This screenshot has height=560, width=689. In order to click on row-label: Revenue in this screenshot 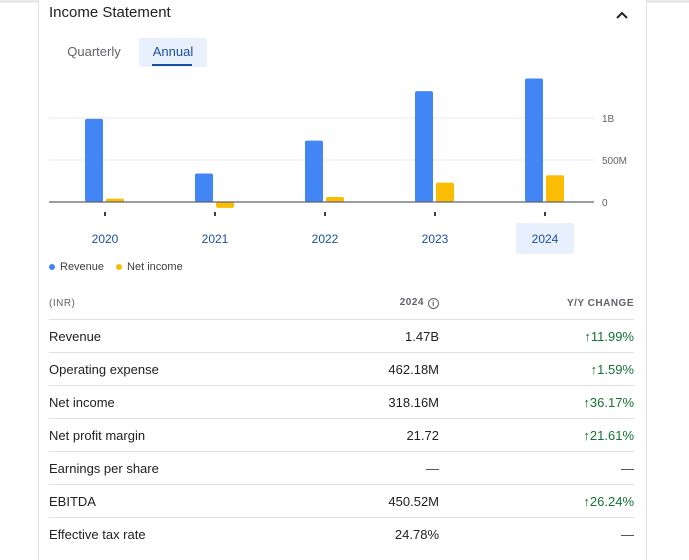, I will do `click(194, 336)`.